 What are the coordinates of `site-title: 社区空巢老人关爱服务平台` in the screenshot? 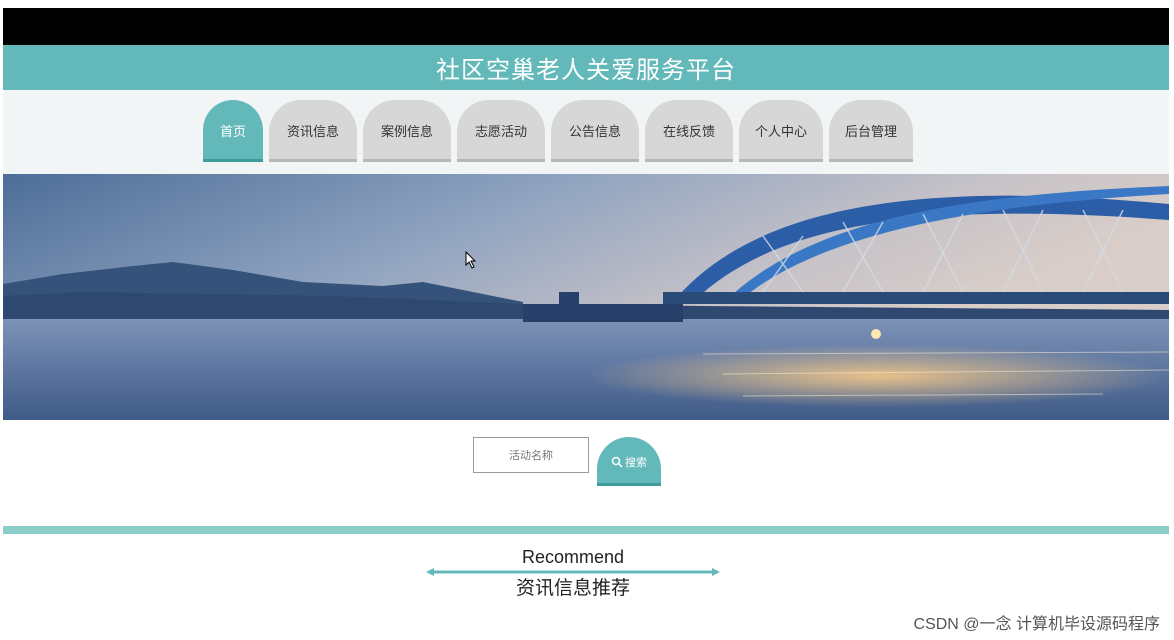 It's located at (586, 70).